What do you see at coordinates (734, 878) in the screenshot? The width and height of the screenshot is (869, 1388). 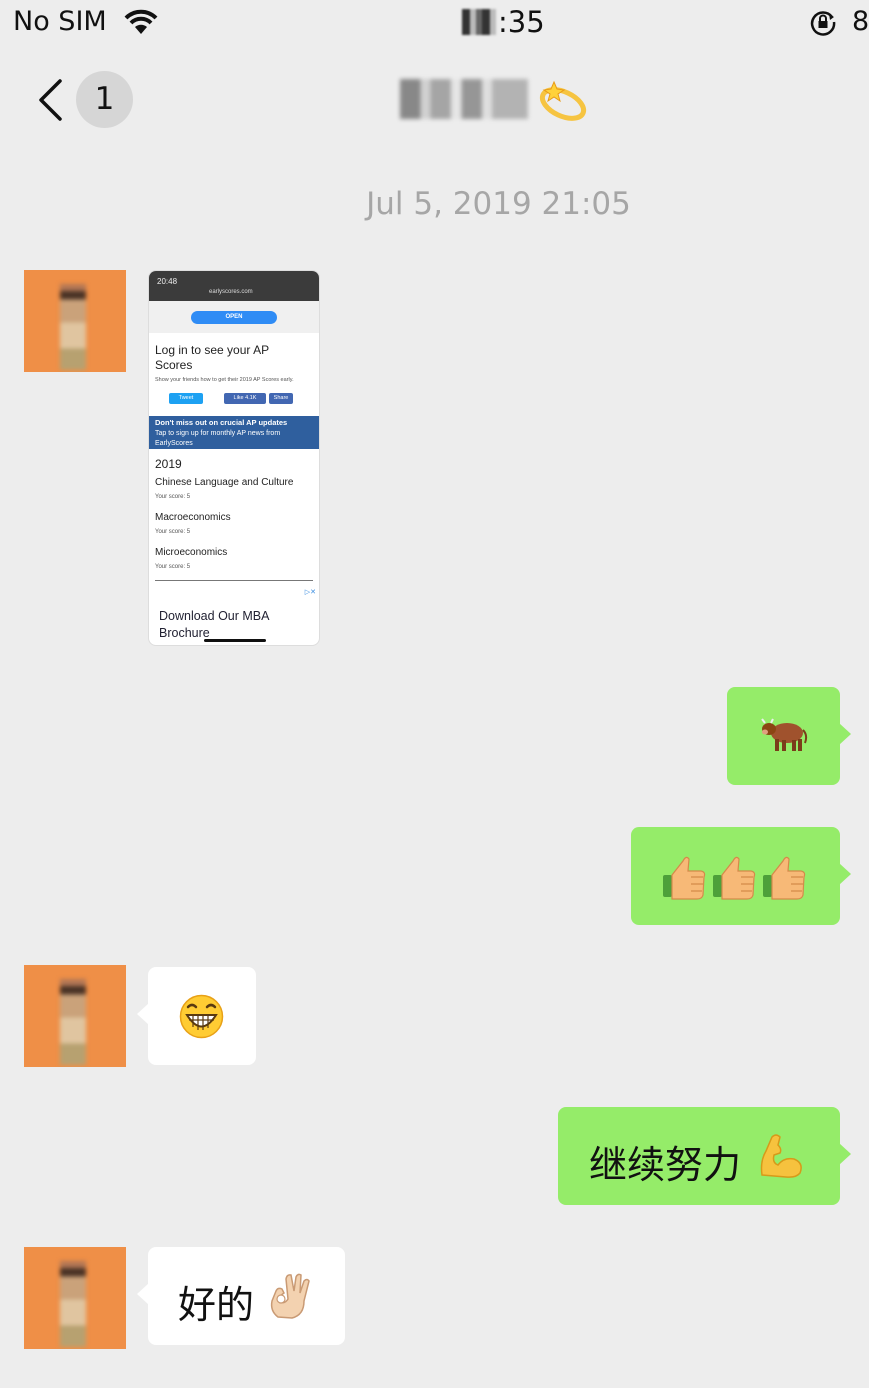 I see `thumbs-up-emoji-icon` at bounding box center [734, 878].